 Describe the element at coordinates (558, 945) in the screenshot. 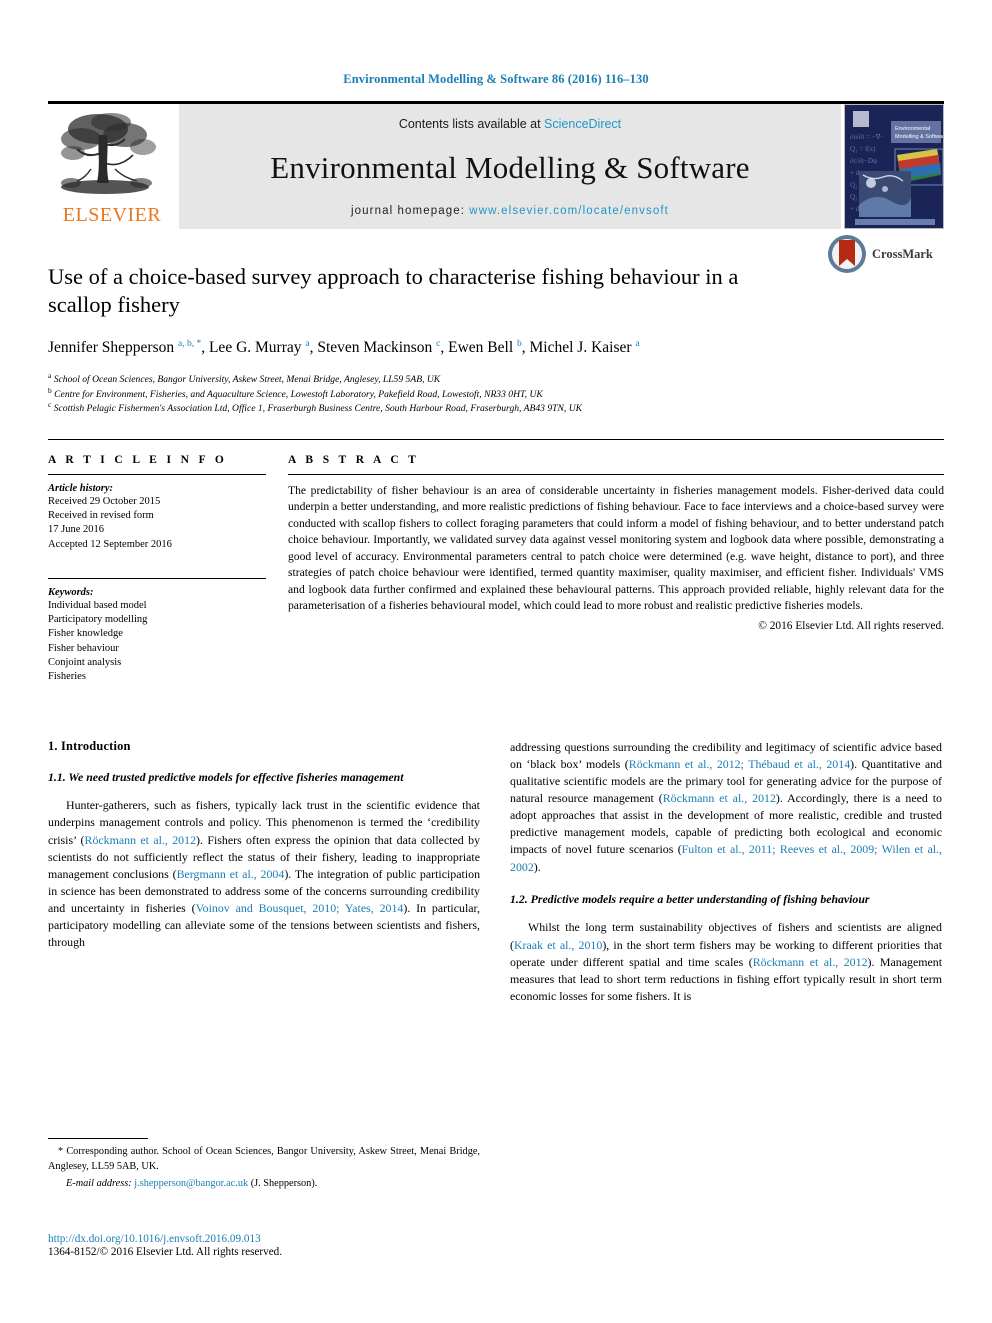

I see `citation-link: Kraak et al., 2010` at that location.